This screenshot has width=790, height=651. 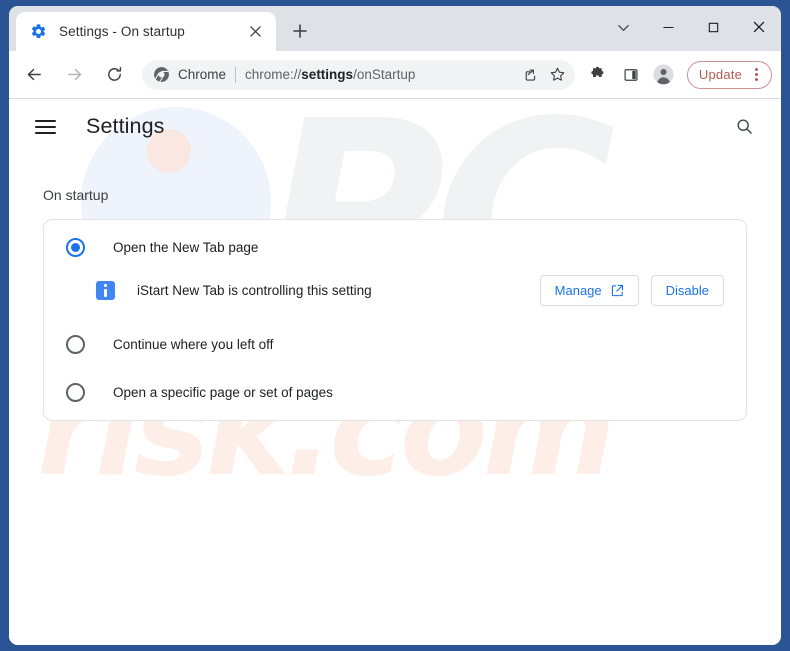 I want to click on browser-tab: Settings - On startup, so click(x=146, y=31).